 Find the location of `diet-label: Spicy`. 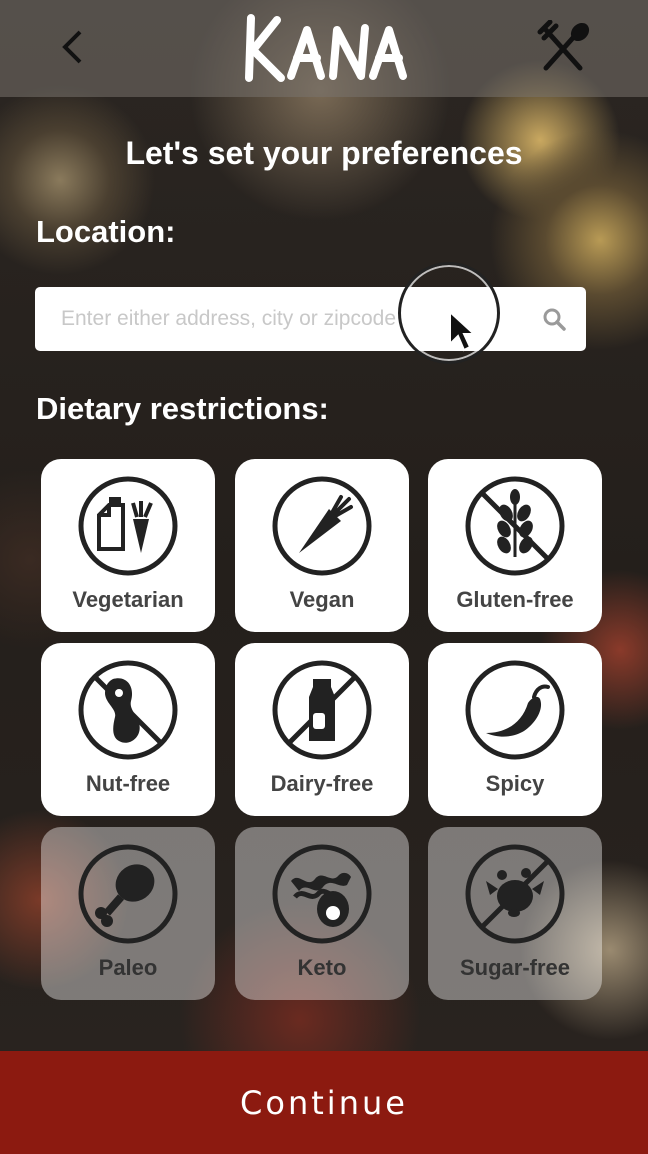

diet-label: Spicy is located at coordinates (515, 783).